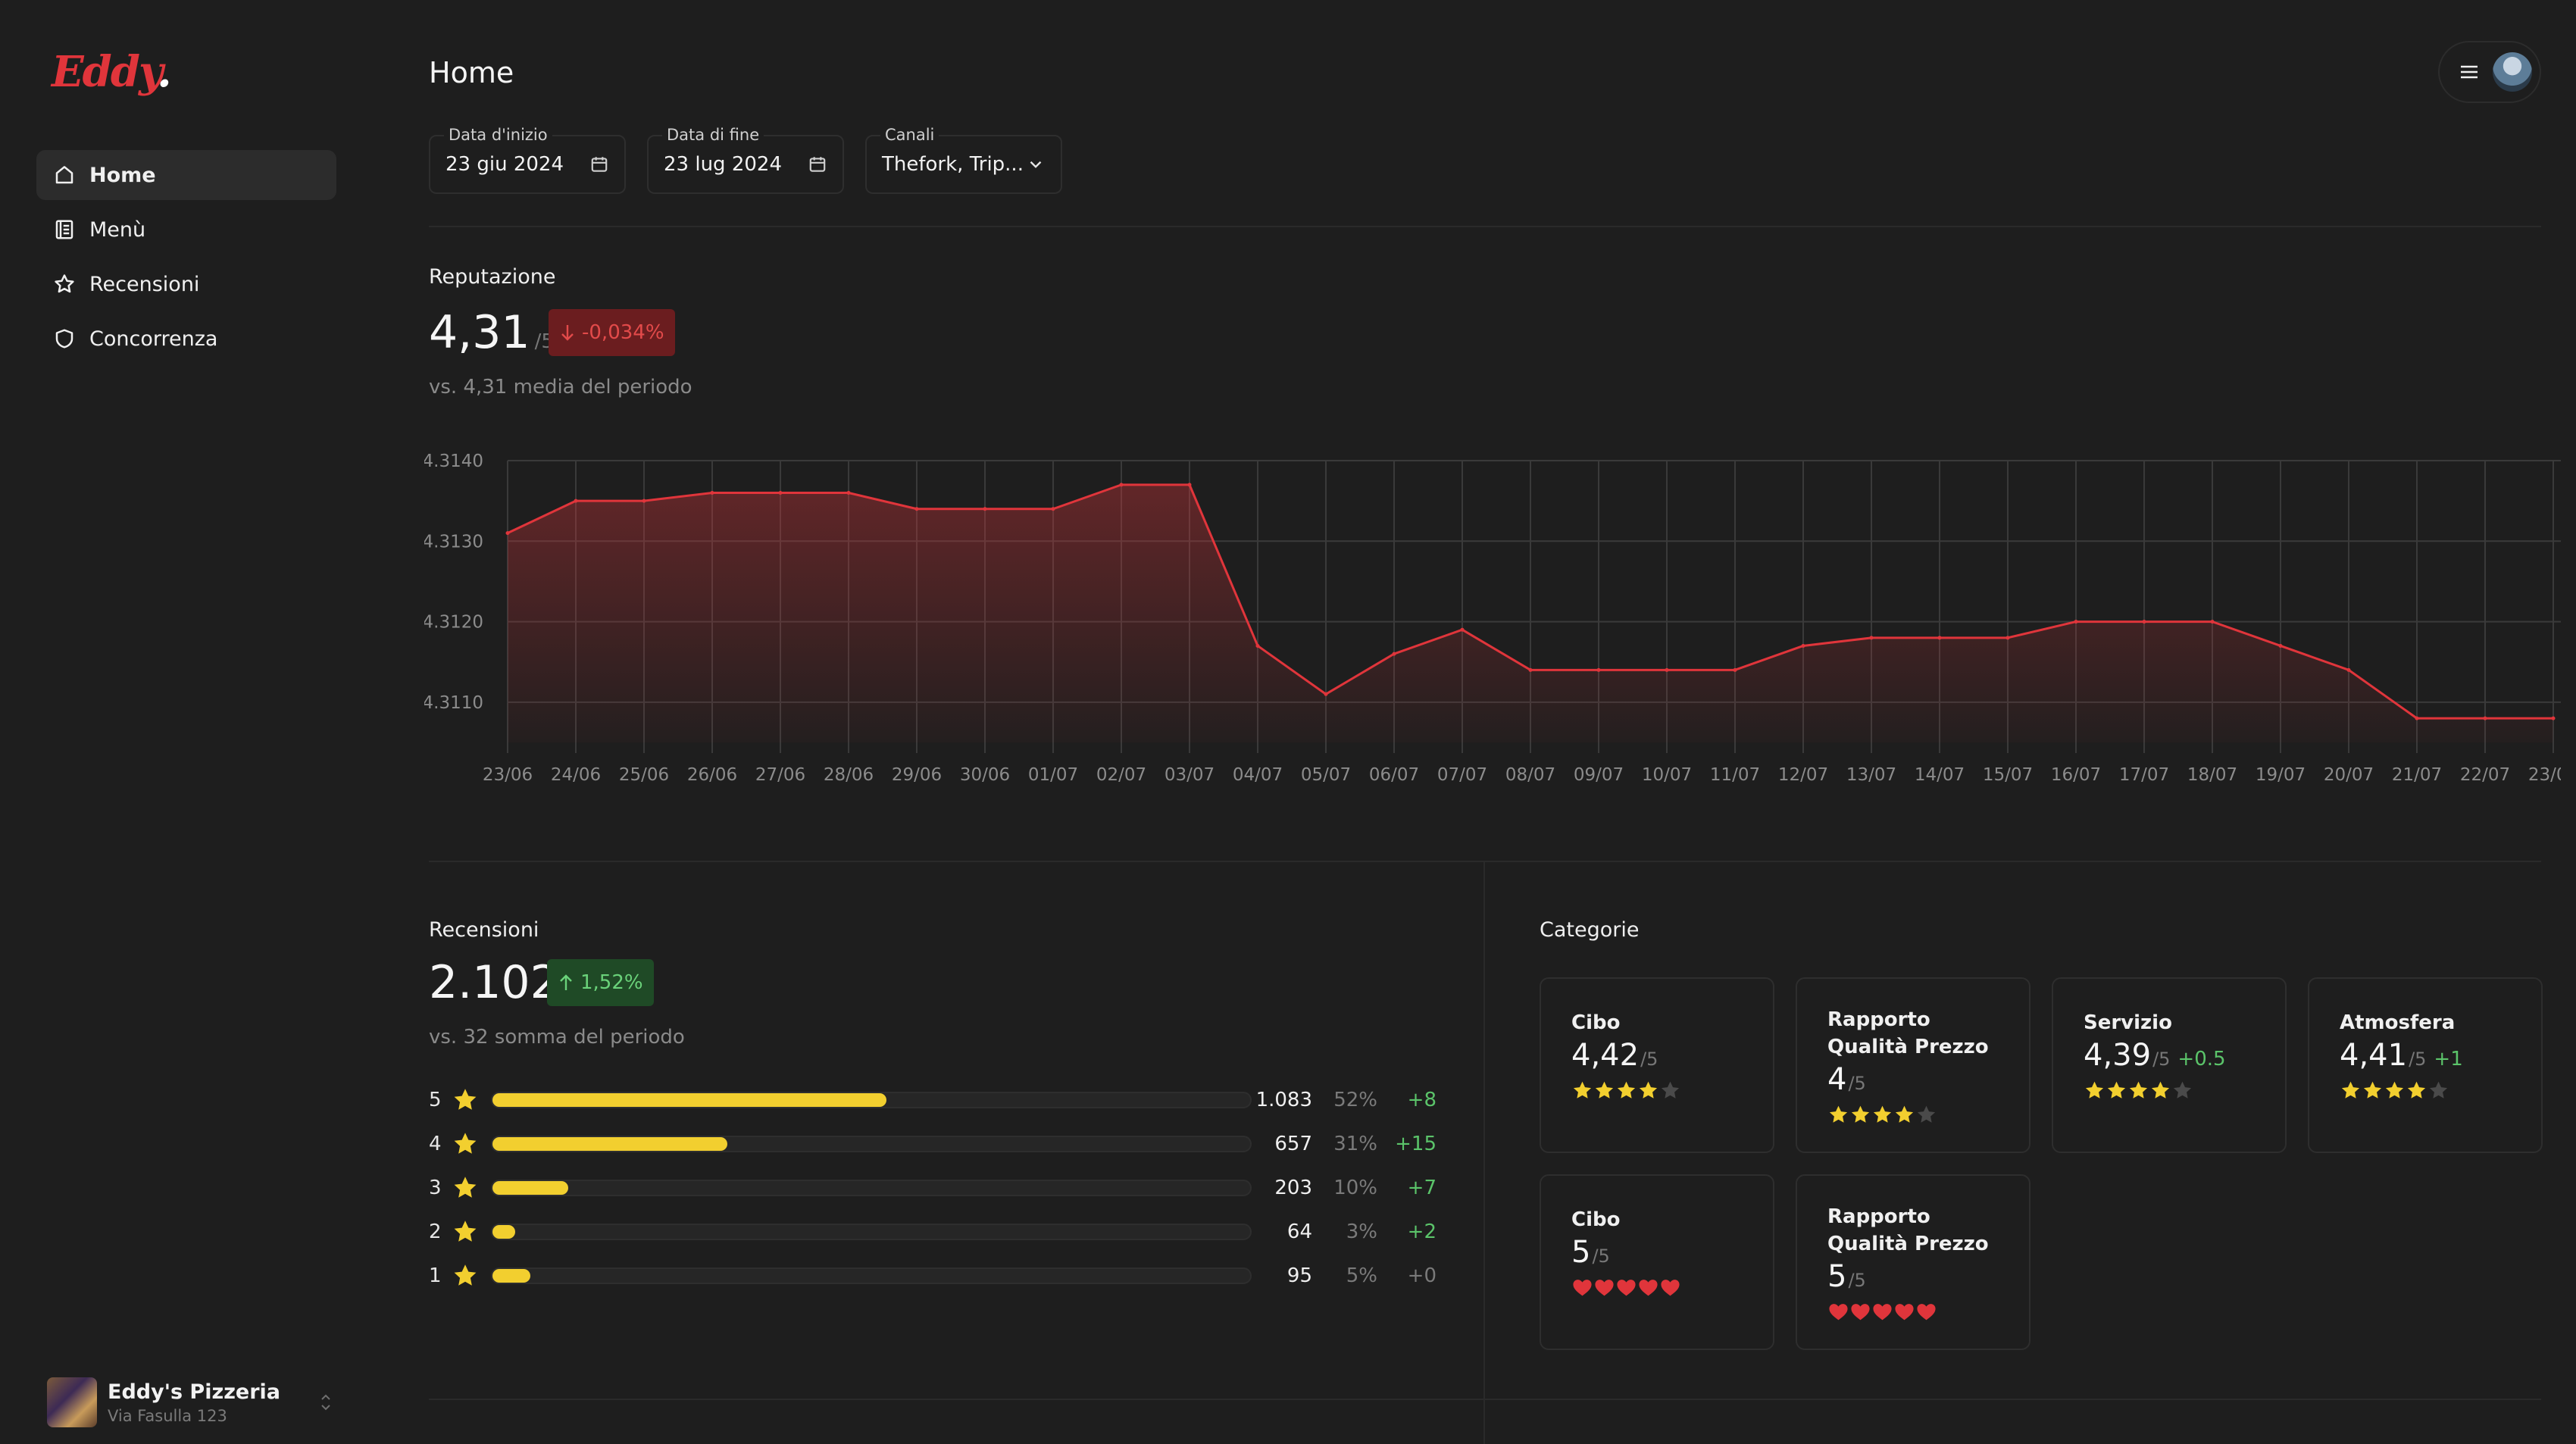 The width and height of the screenshot is (2576, 1444). What do you see at coordinates (1283, 1100) in the screenshot?
I see `rating-count: 1.083` at bounding box center [1283, 1100].